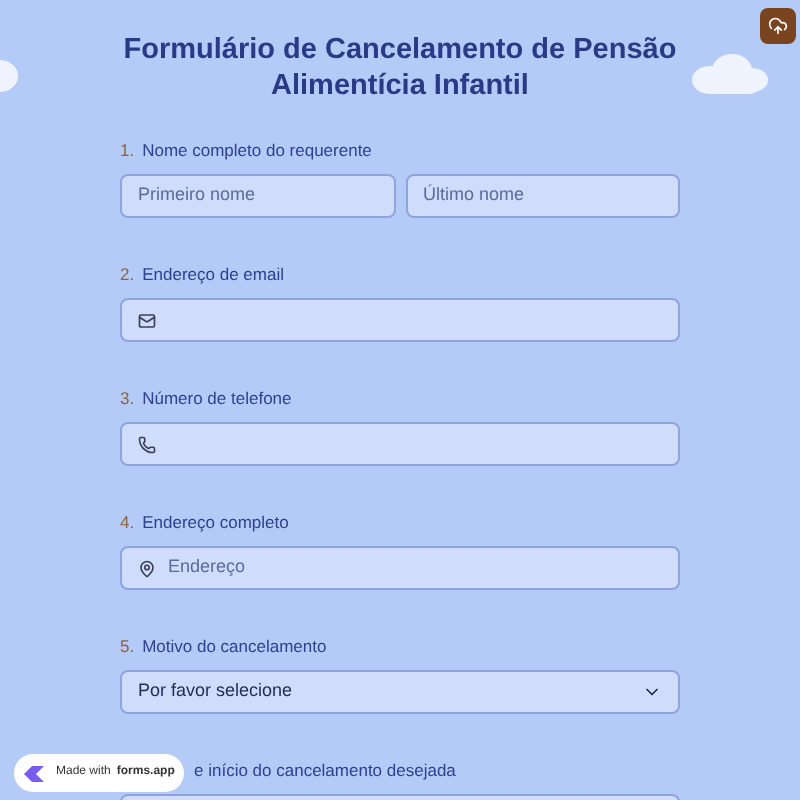 The height and width of the screenshot is (800, 800). I want to click on reason-dropdown: Por favor selecione, so click(400, 692).